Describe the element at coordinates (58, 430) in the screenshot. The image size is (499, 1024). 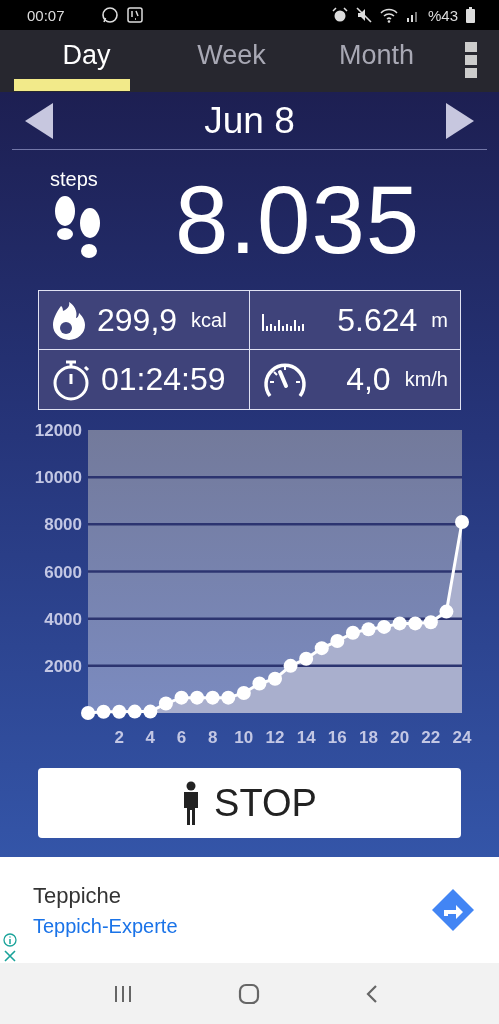
I see `y-tick-label: 12000` at that location.